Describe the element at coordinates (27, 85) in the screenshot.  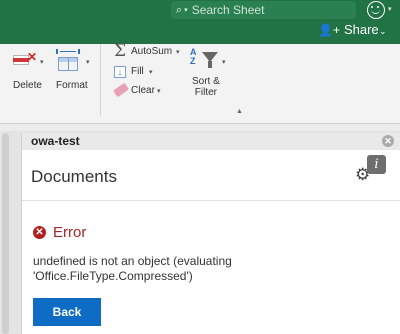
I see `delete-button-label: Delete` at that location.